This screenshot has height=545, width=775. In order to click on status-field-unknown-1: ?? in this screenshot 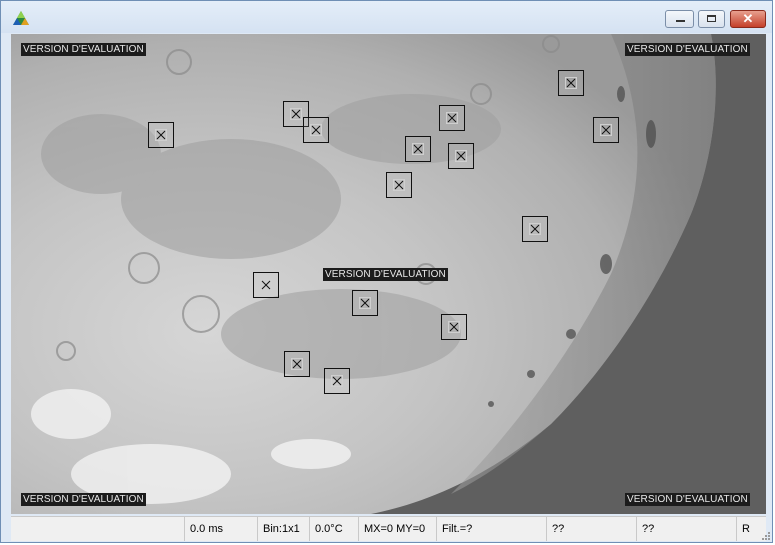, I will do `click(591, 529)`.